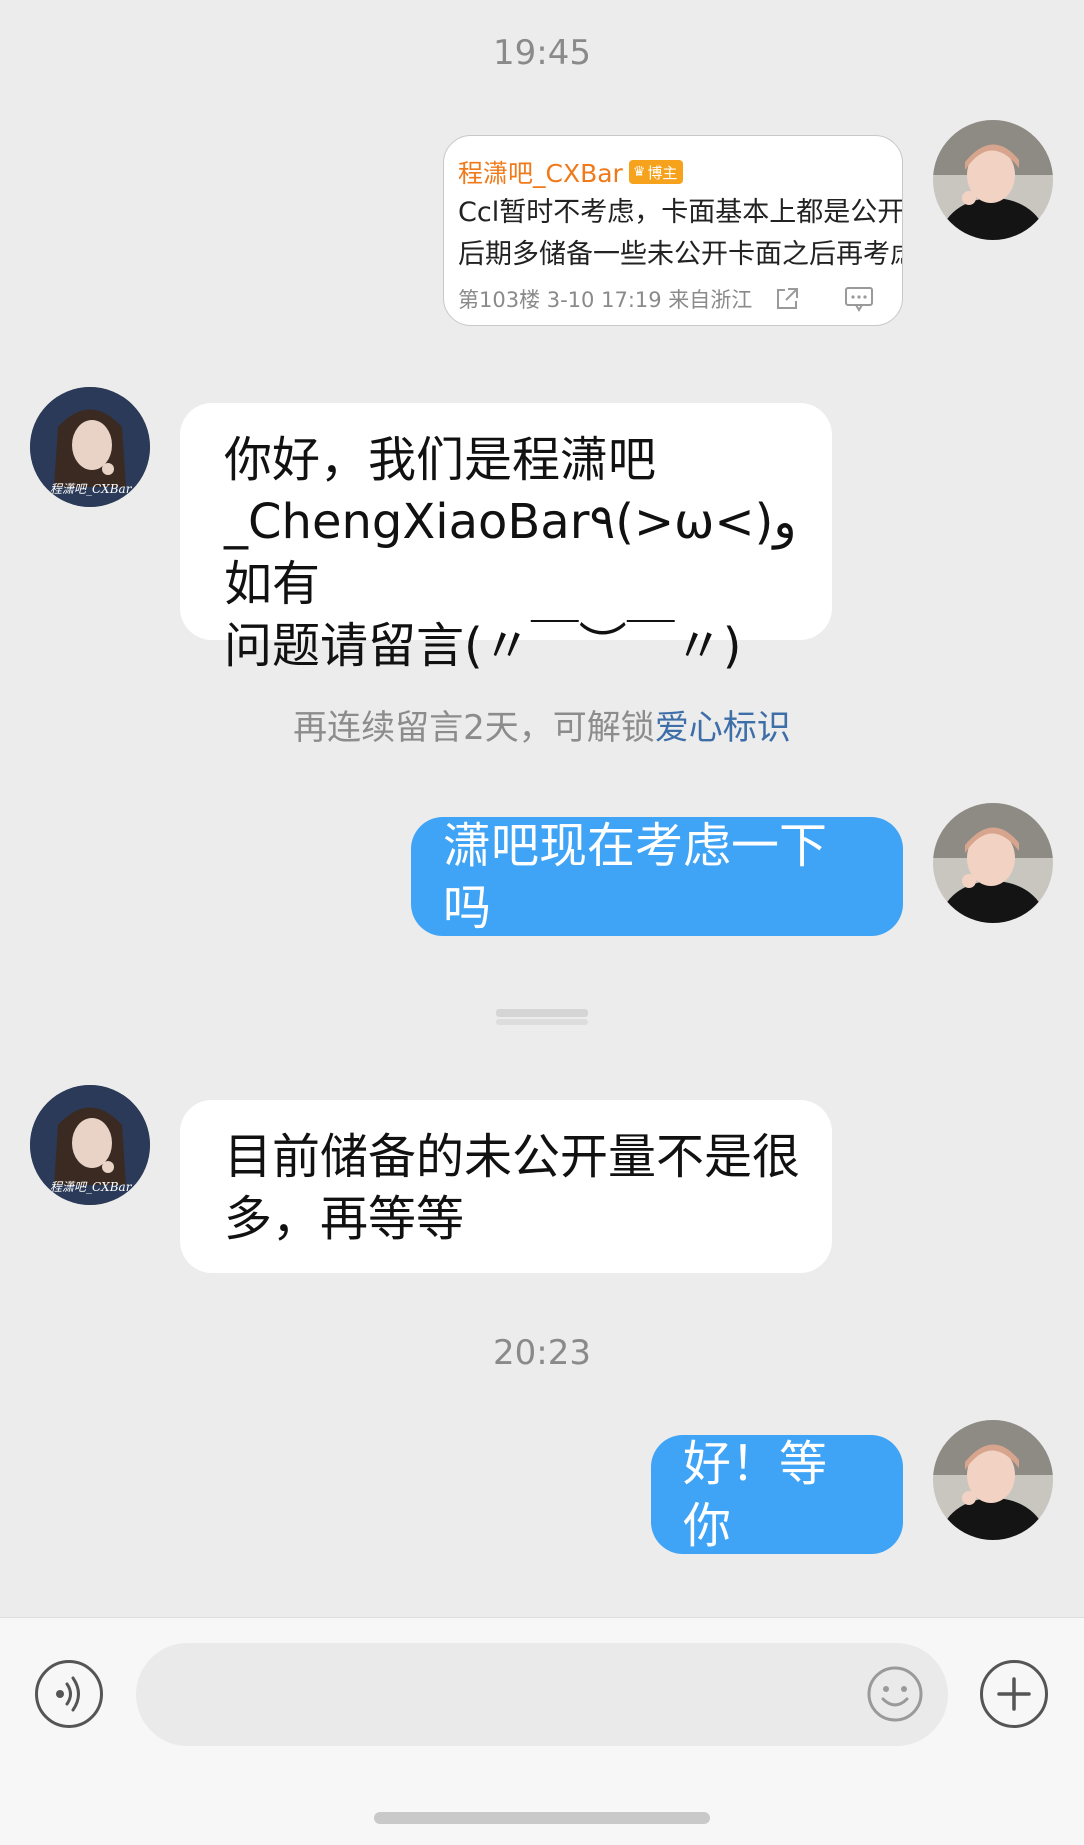  What do you see at coordinates (510, 553) in the screenshot?
I see `message-line: _ChengXiaoBar٩(>ω<)و如有` at bounding box center [510, 553].